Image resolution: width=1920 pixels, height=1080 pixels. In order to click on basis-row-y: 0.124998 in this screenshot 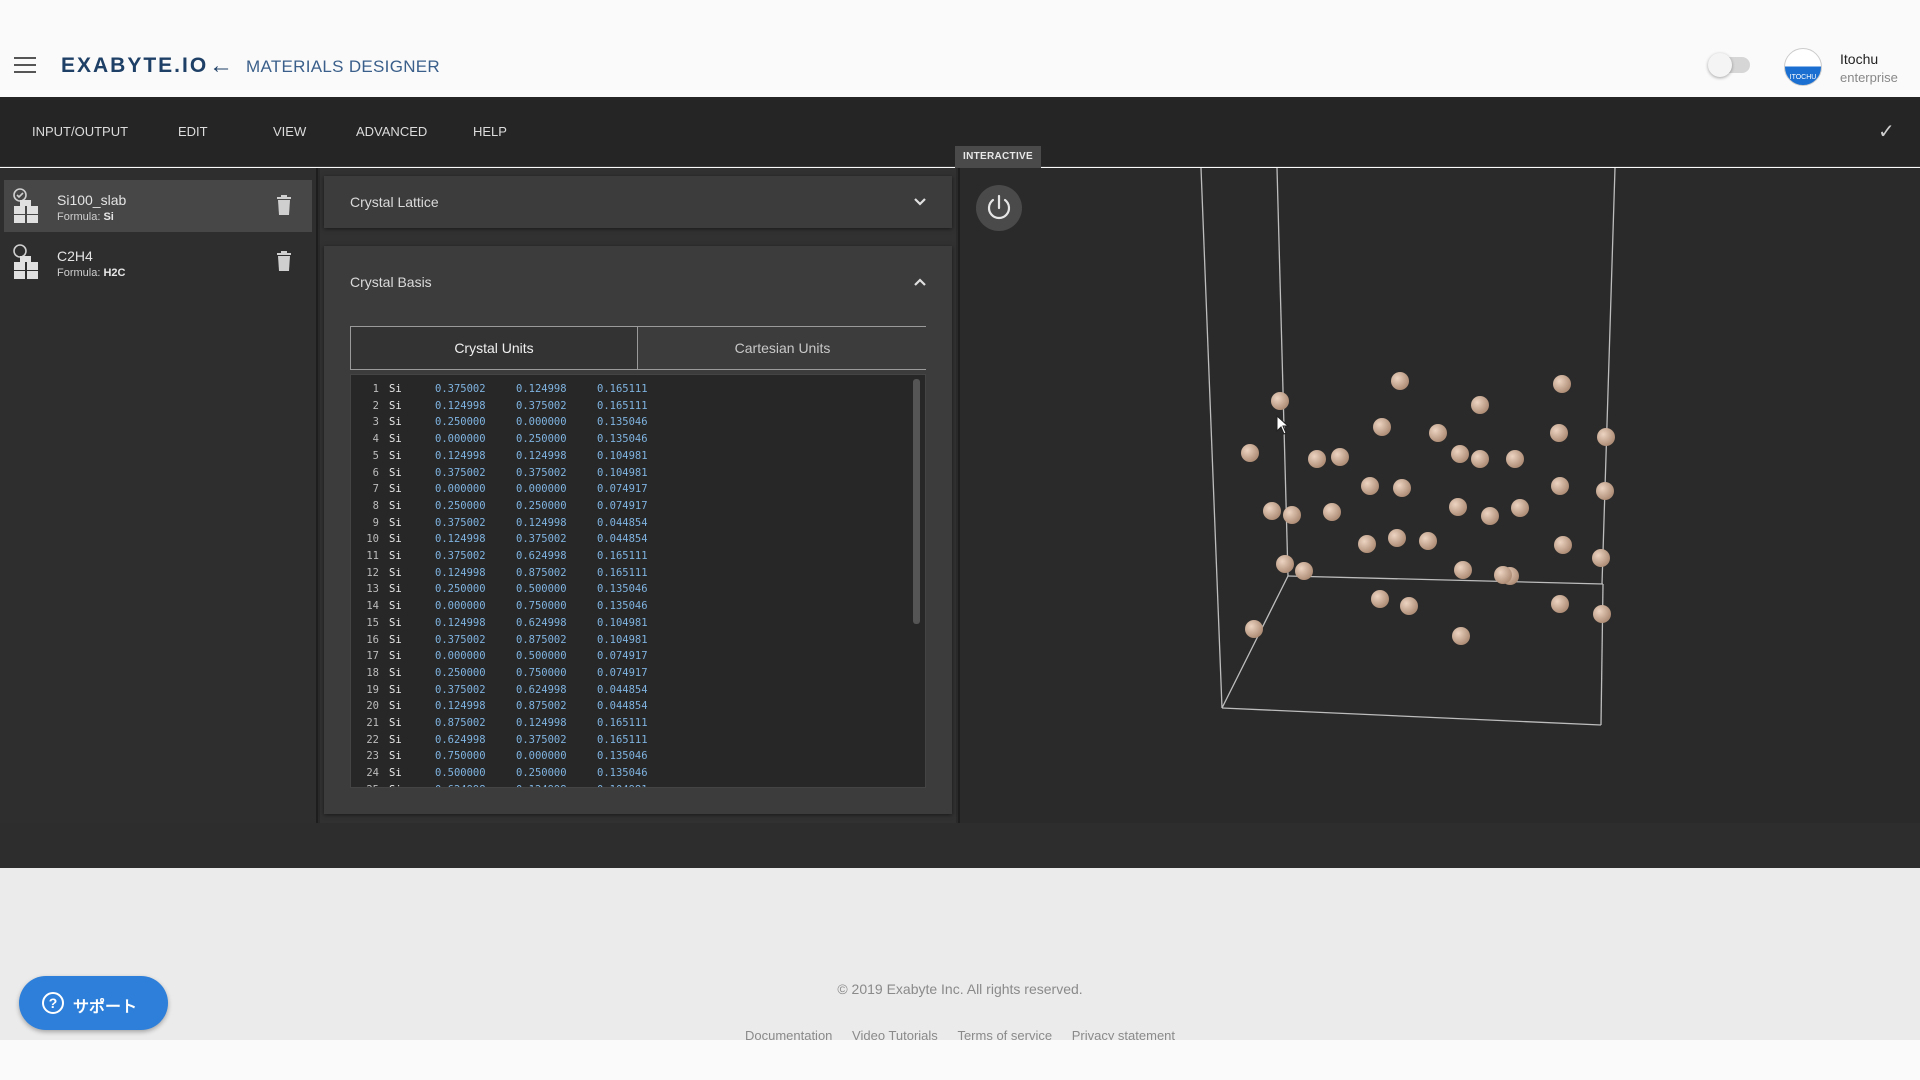, I will do `click(541, 389)`.